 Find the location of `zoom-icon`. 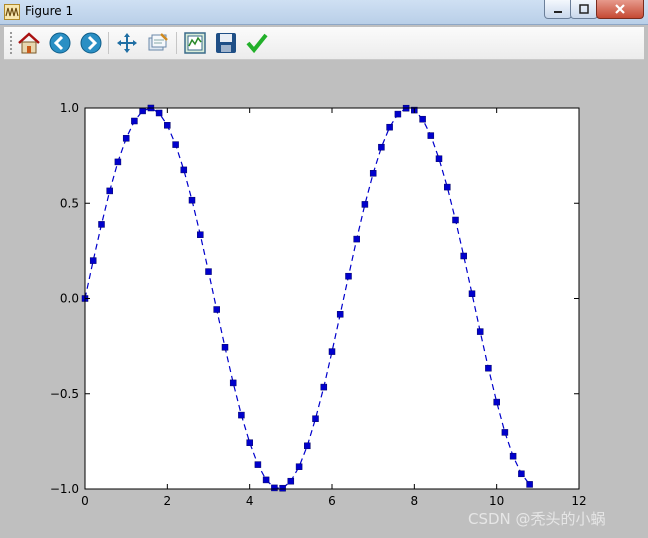

zoom-icon is located at coordinates (158, 42).